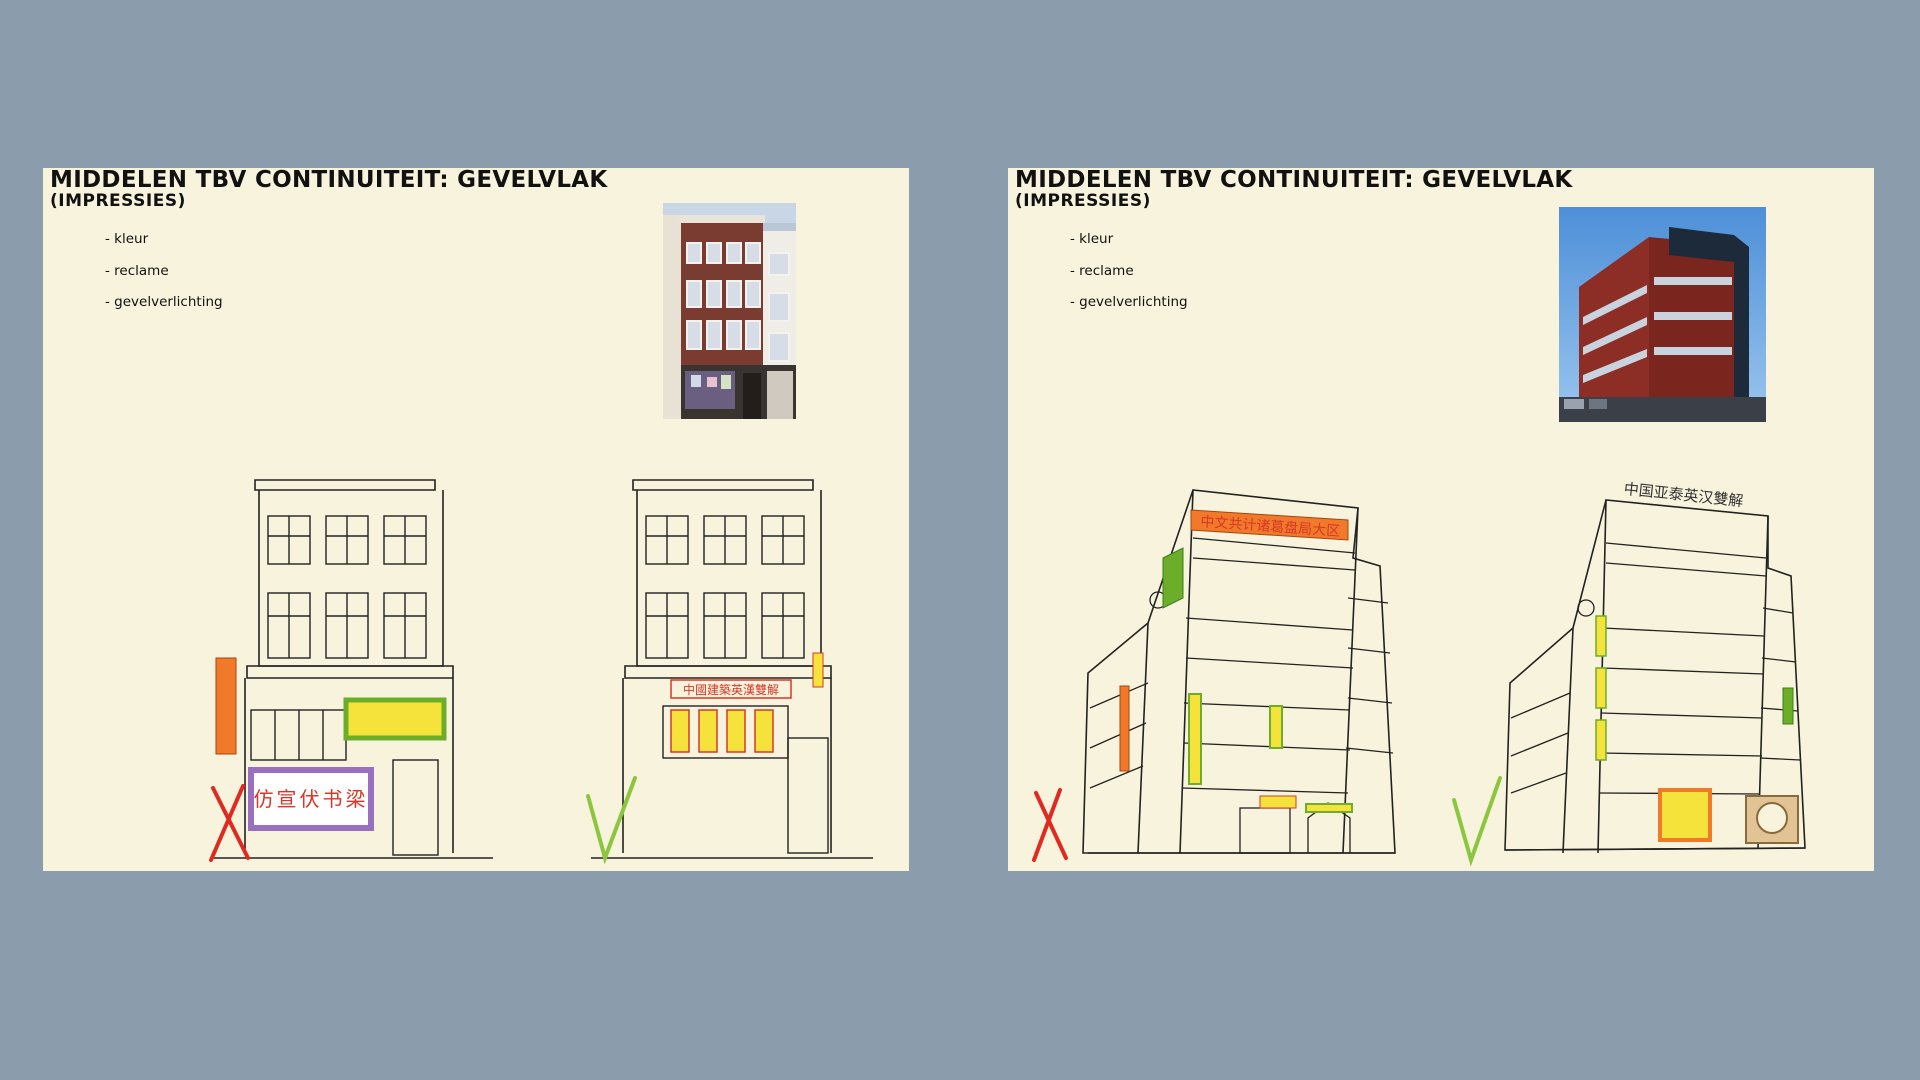 This screenshot has height=1080, width=1920. I want to click on office-sketch-with-bright-signs, so click(1239, 671).